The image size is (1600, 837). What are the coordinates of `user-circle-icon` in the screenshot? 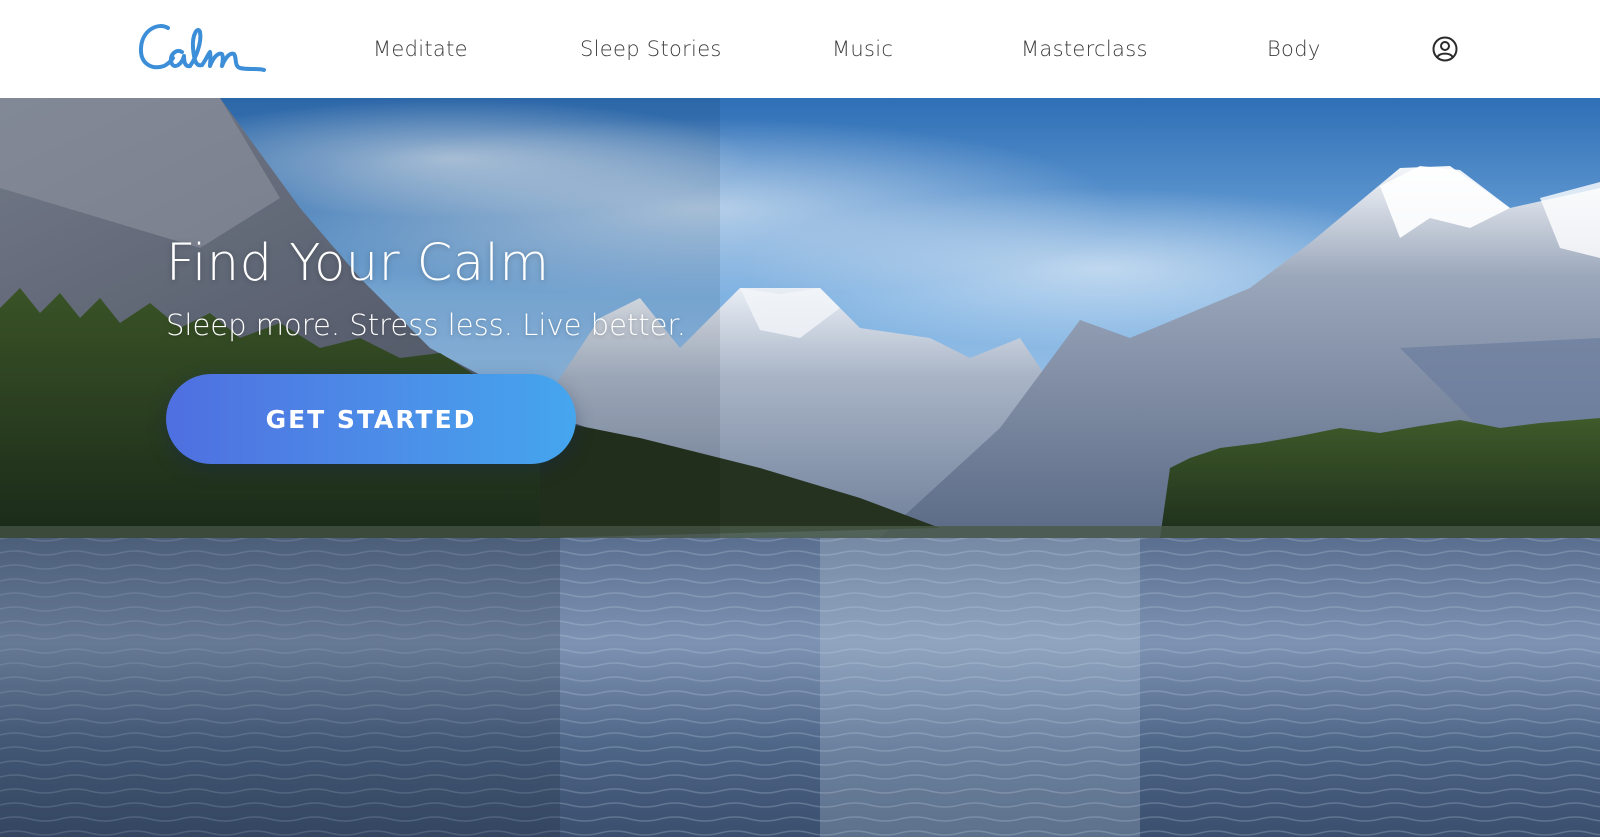 It's located at (1445, 49).